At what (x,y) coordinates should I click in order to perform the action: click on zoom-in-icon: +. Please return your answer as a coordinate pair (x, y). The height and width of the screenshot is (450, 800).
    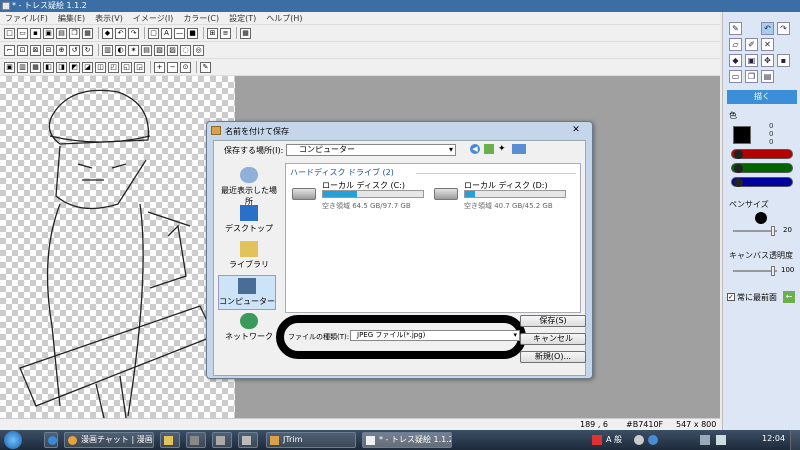
    Looking at the image, I should click on (159, 67).